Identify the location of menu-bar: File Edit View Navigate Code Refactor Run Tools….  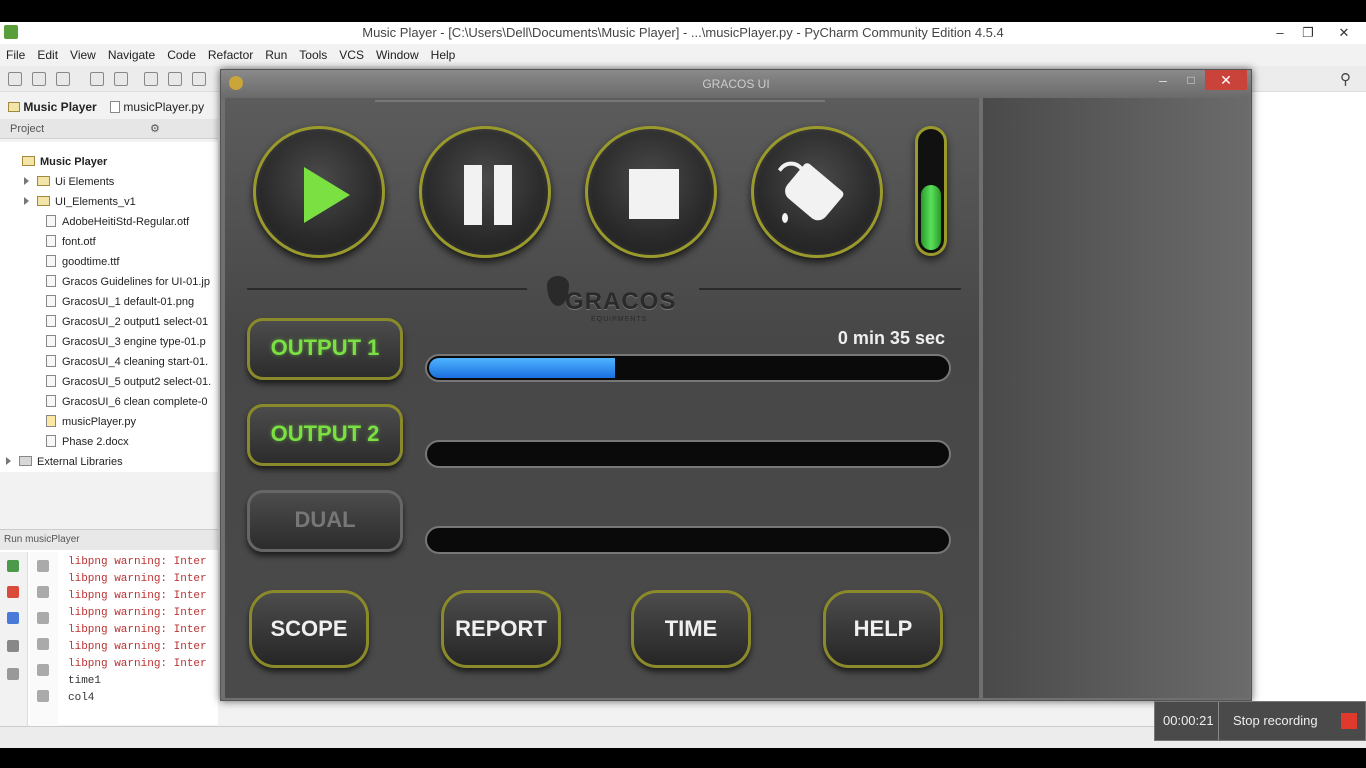
(683, 54).